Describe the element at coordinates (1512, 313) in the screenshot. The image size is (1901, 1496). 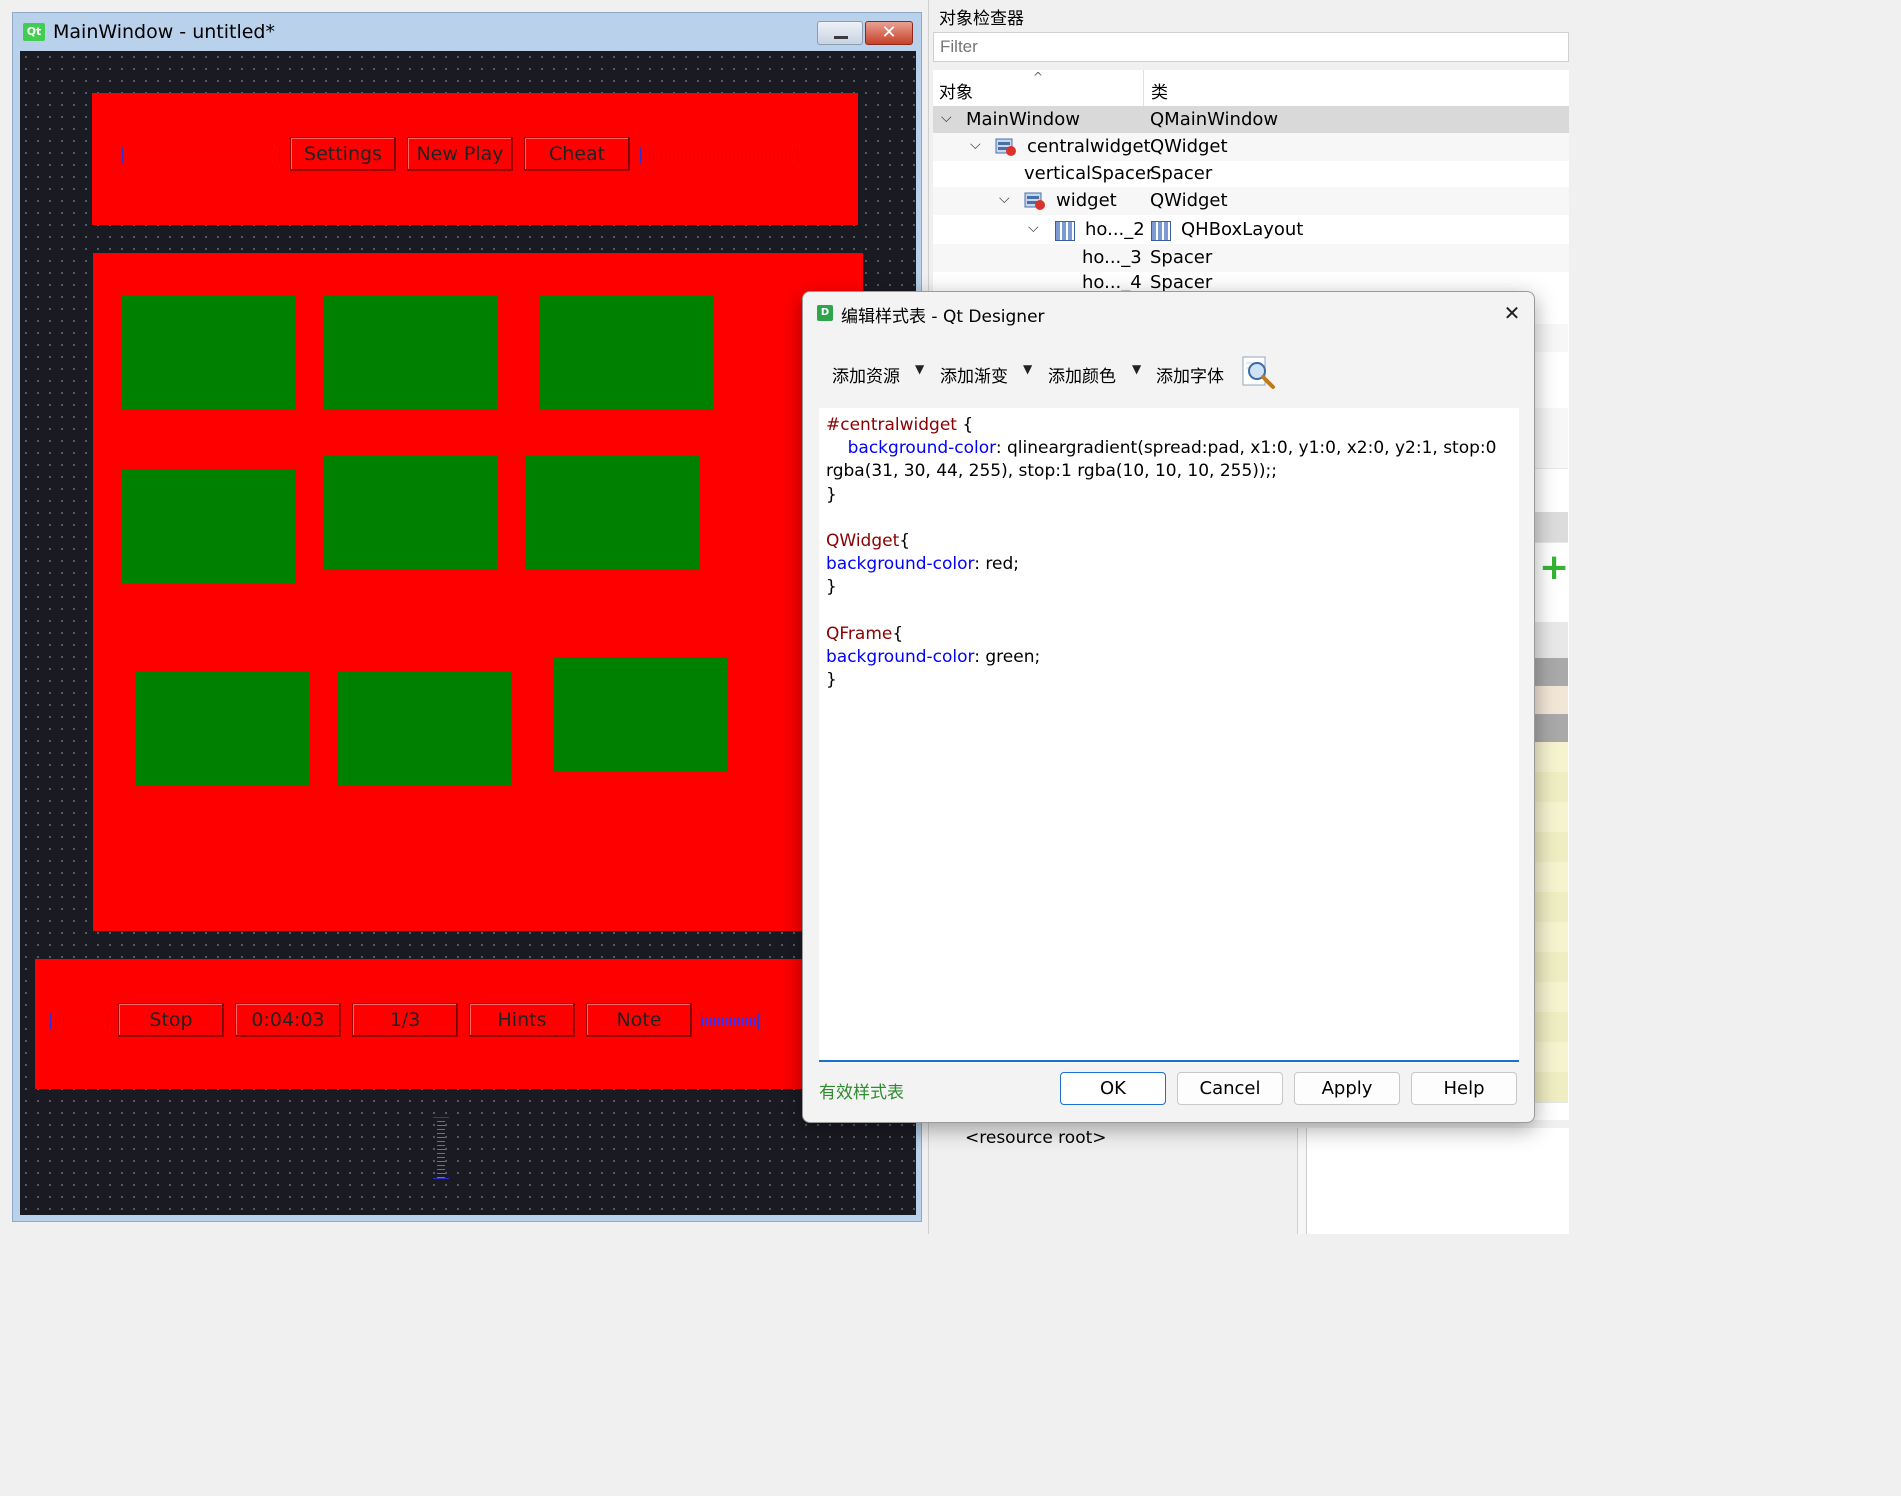
I see `close-icon: ✕` at that location.